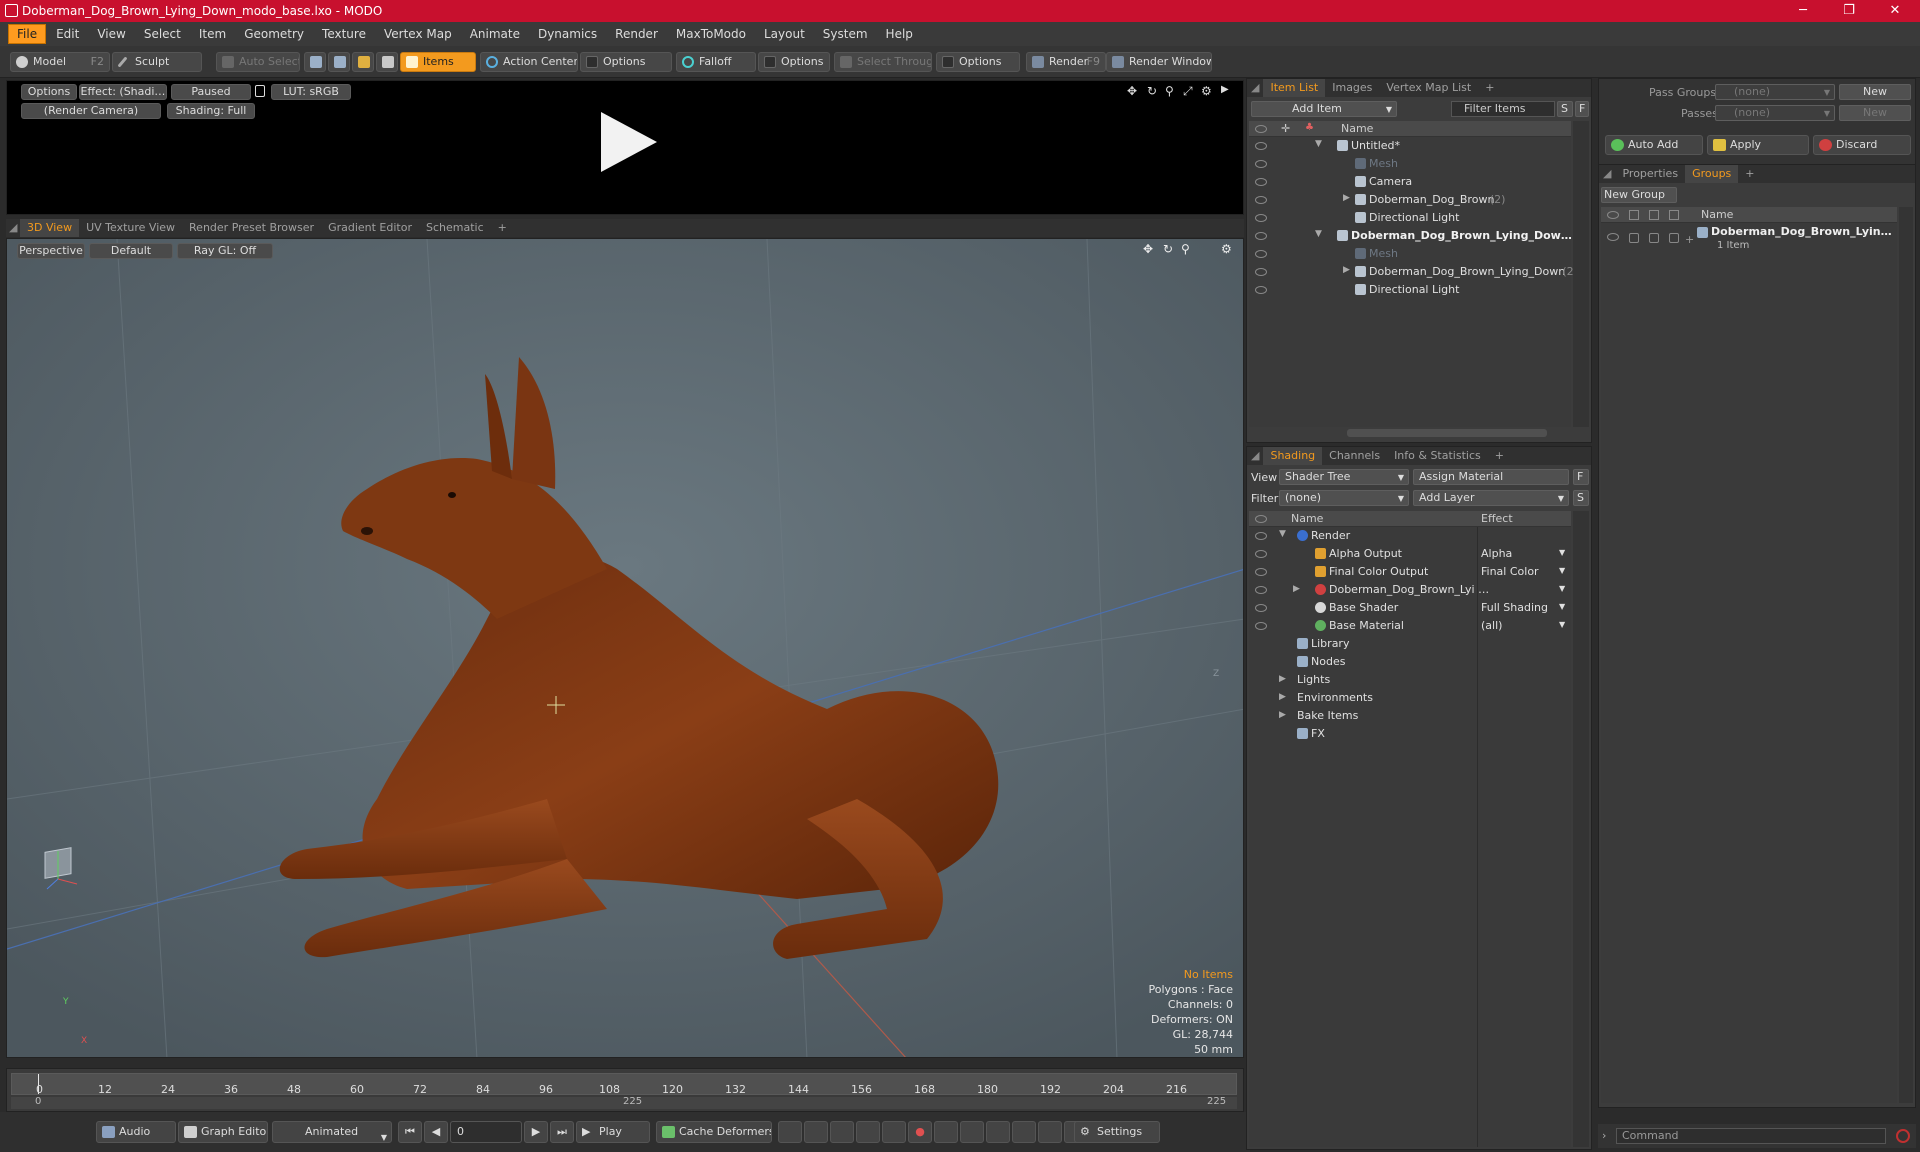 This screenshot has height=1152, width=1920. I want to click on auto-add-button: Auto Add, so click(1654, 145).